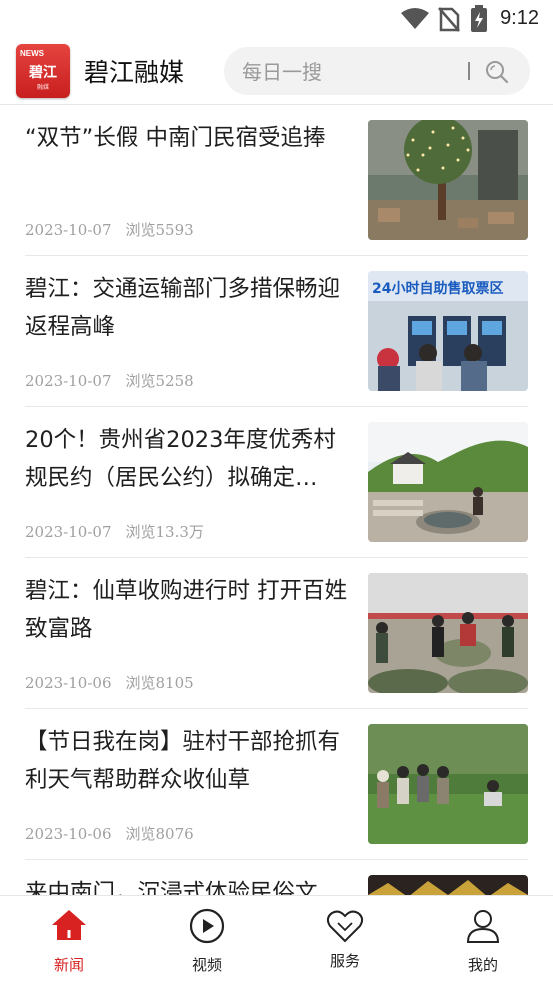 This screenshot has width=553, height=984. I want to click on battery-charging-icon, so click(479, 18).